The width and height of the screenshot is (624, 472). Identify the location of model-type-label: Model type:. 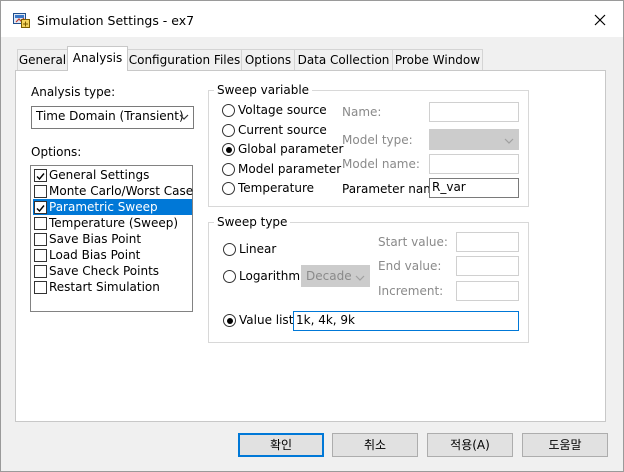
(377, 140).